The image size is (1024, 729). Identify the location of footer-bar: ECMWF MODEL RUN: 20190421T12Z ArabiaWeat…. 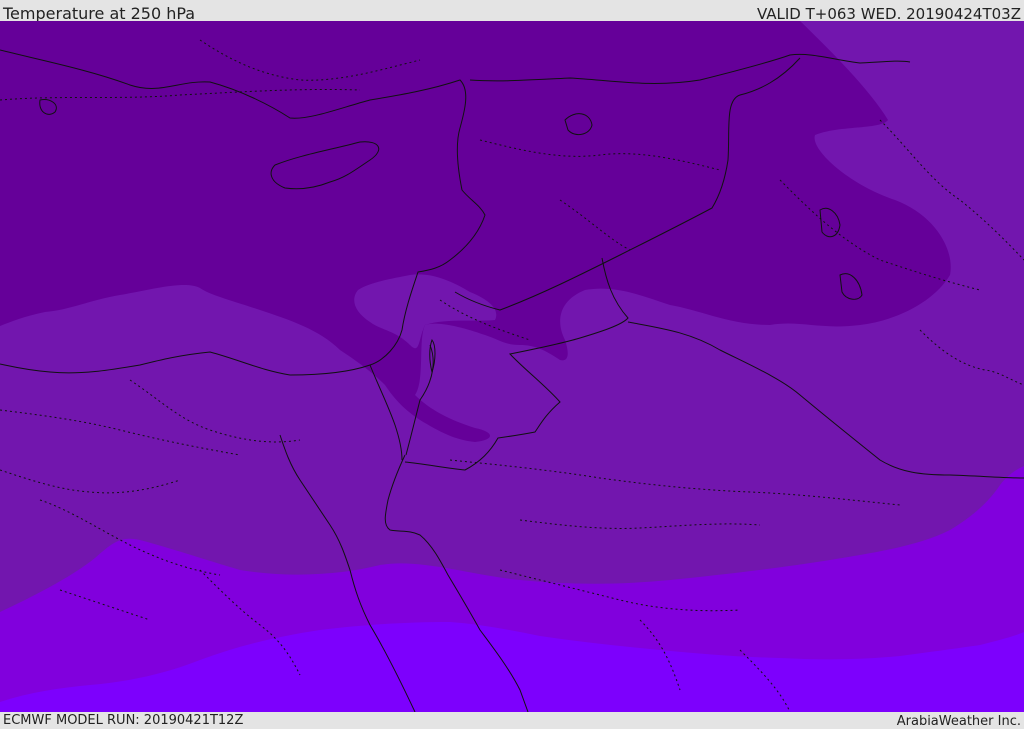
(512, 720).